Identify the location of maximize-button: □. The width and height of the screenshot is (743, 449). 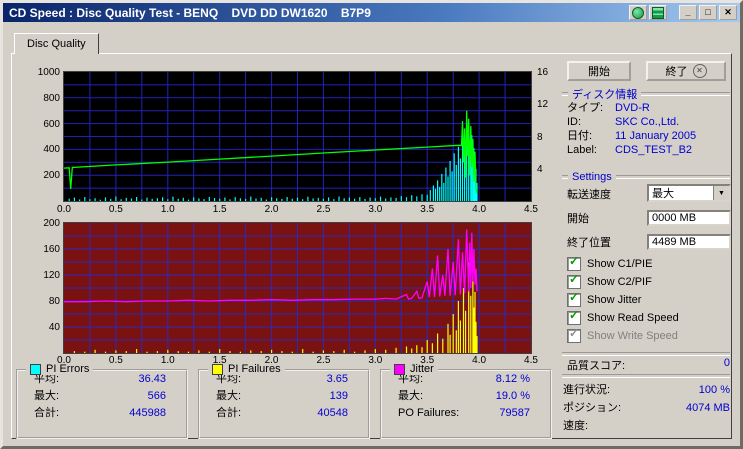
(708, 12).